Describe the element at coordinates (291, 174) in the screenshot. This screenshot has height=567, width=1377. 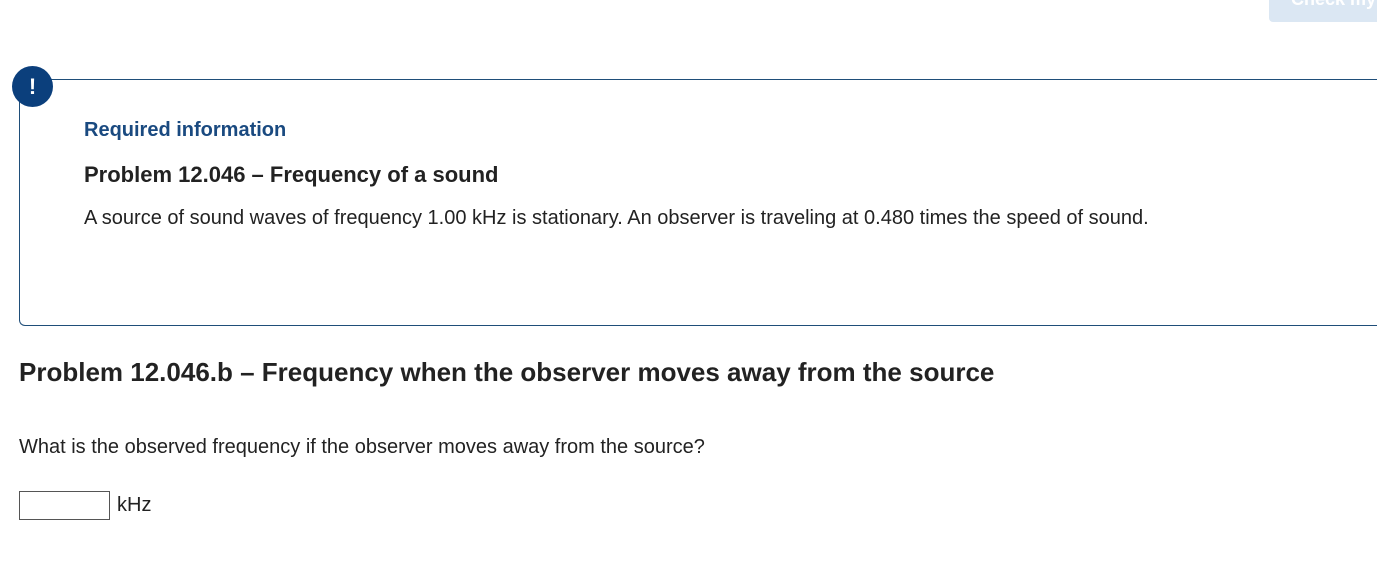
I see `problem-title: Problem 12.046 – Frequency of a sound` at that location.